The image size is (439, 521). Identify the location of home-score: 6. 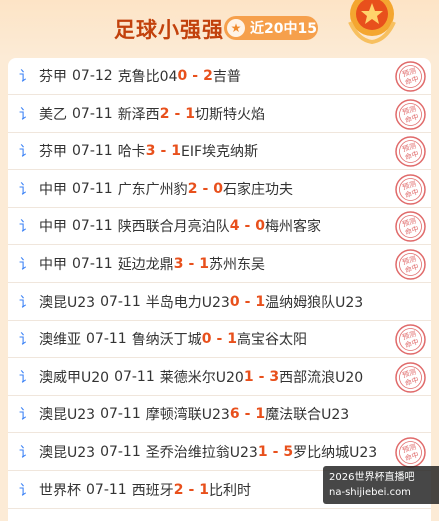
(234, 414).